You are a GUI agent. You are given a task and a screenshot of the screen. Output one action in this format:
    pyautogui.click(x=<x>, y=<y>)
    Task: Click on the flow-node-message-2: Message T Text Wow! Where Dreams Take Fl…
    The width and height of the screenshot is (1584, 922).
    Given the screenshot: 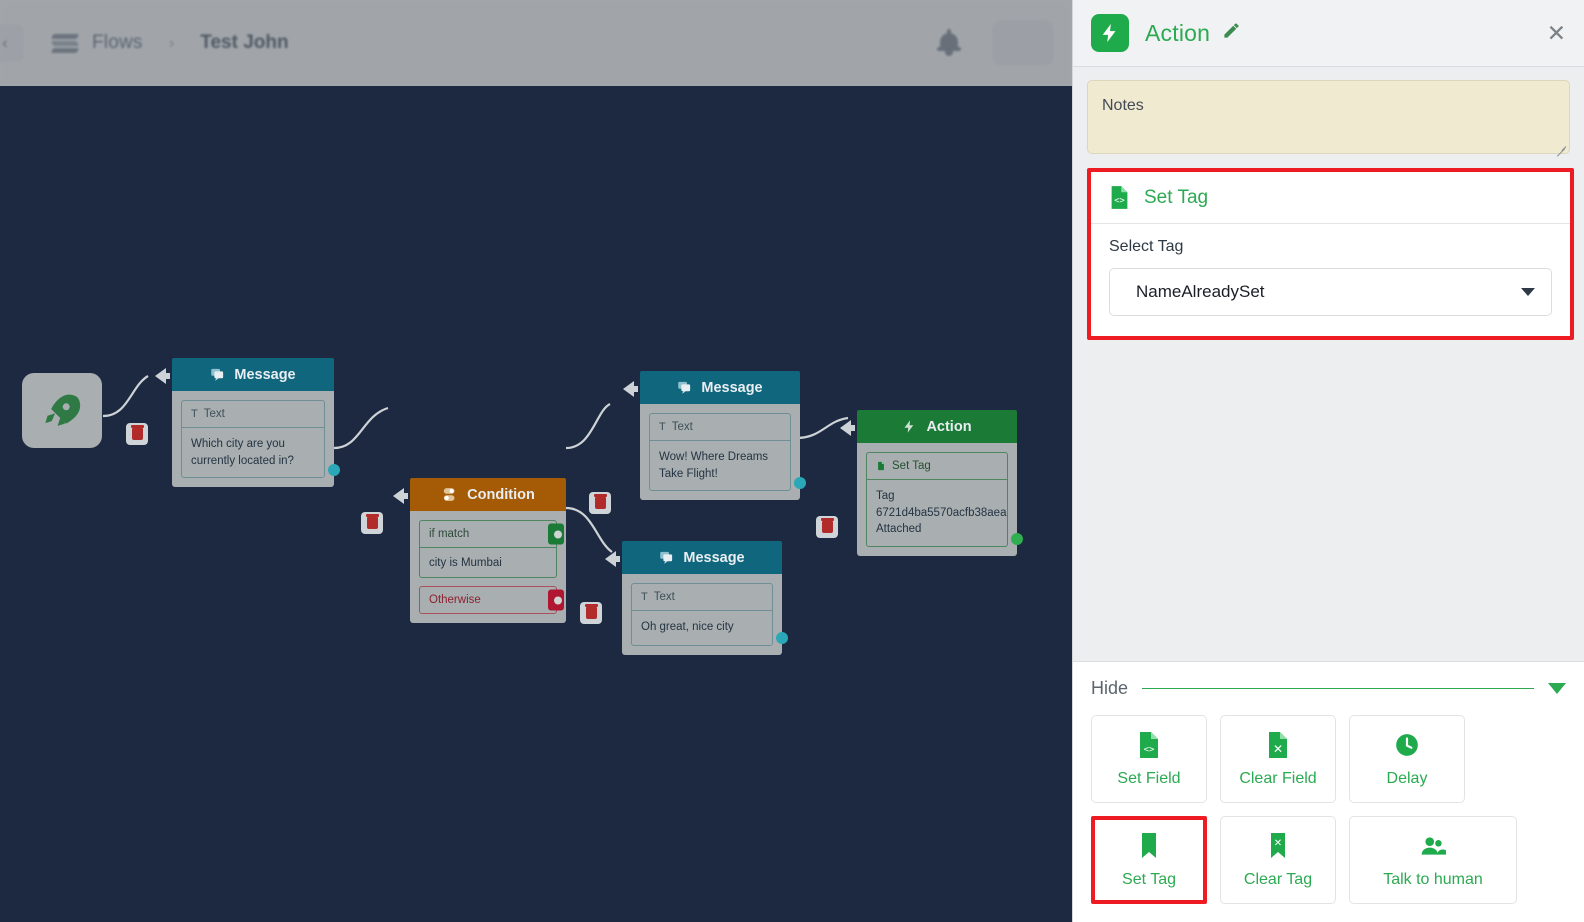 What is the action you would take?
    pyautogui.click(x=714, y=436)
    